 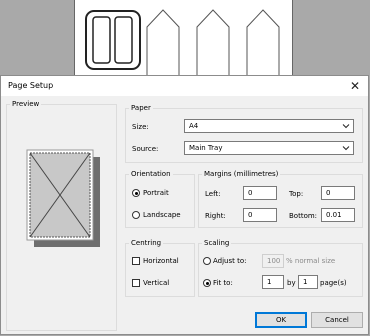 I want to click on orientation-label: Orientation, so click(x=151, y=174).